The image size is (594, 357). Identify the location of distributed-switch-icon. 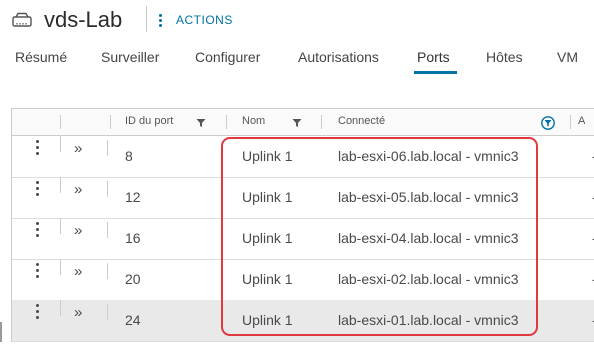
(22, 19).